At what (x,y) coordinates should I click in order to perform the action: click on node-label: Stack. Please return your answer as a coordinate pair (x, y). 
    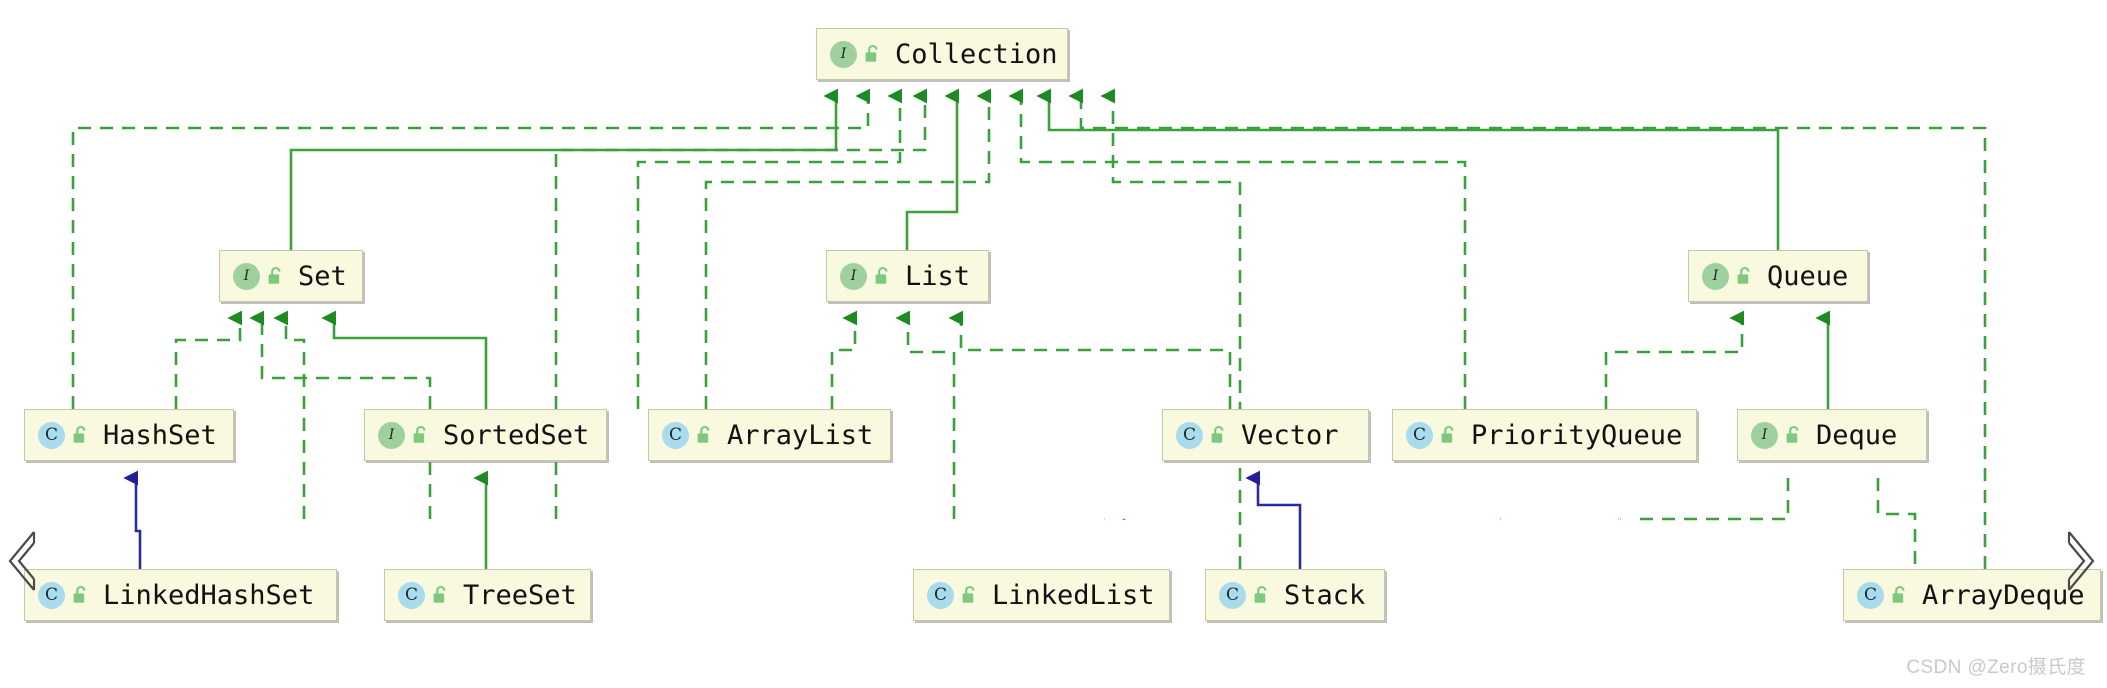
    Looking at the image, I should click on (1325, 595).